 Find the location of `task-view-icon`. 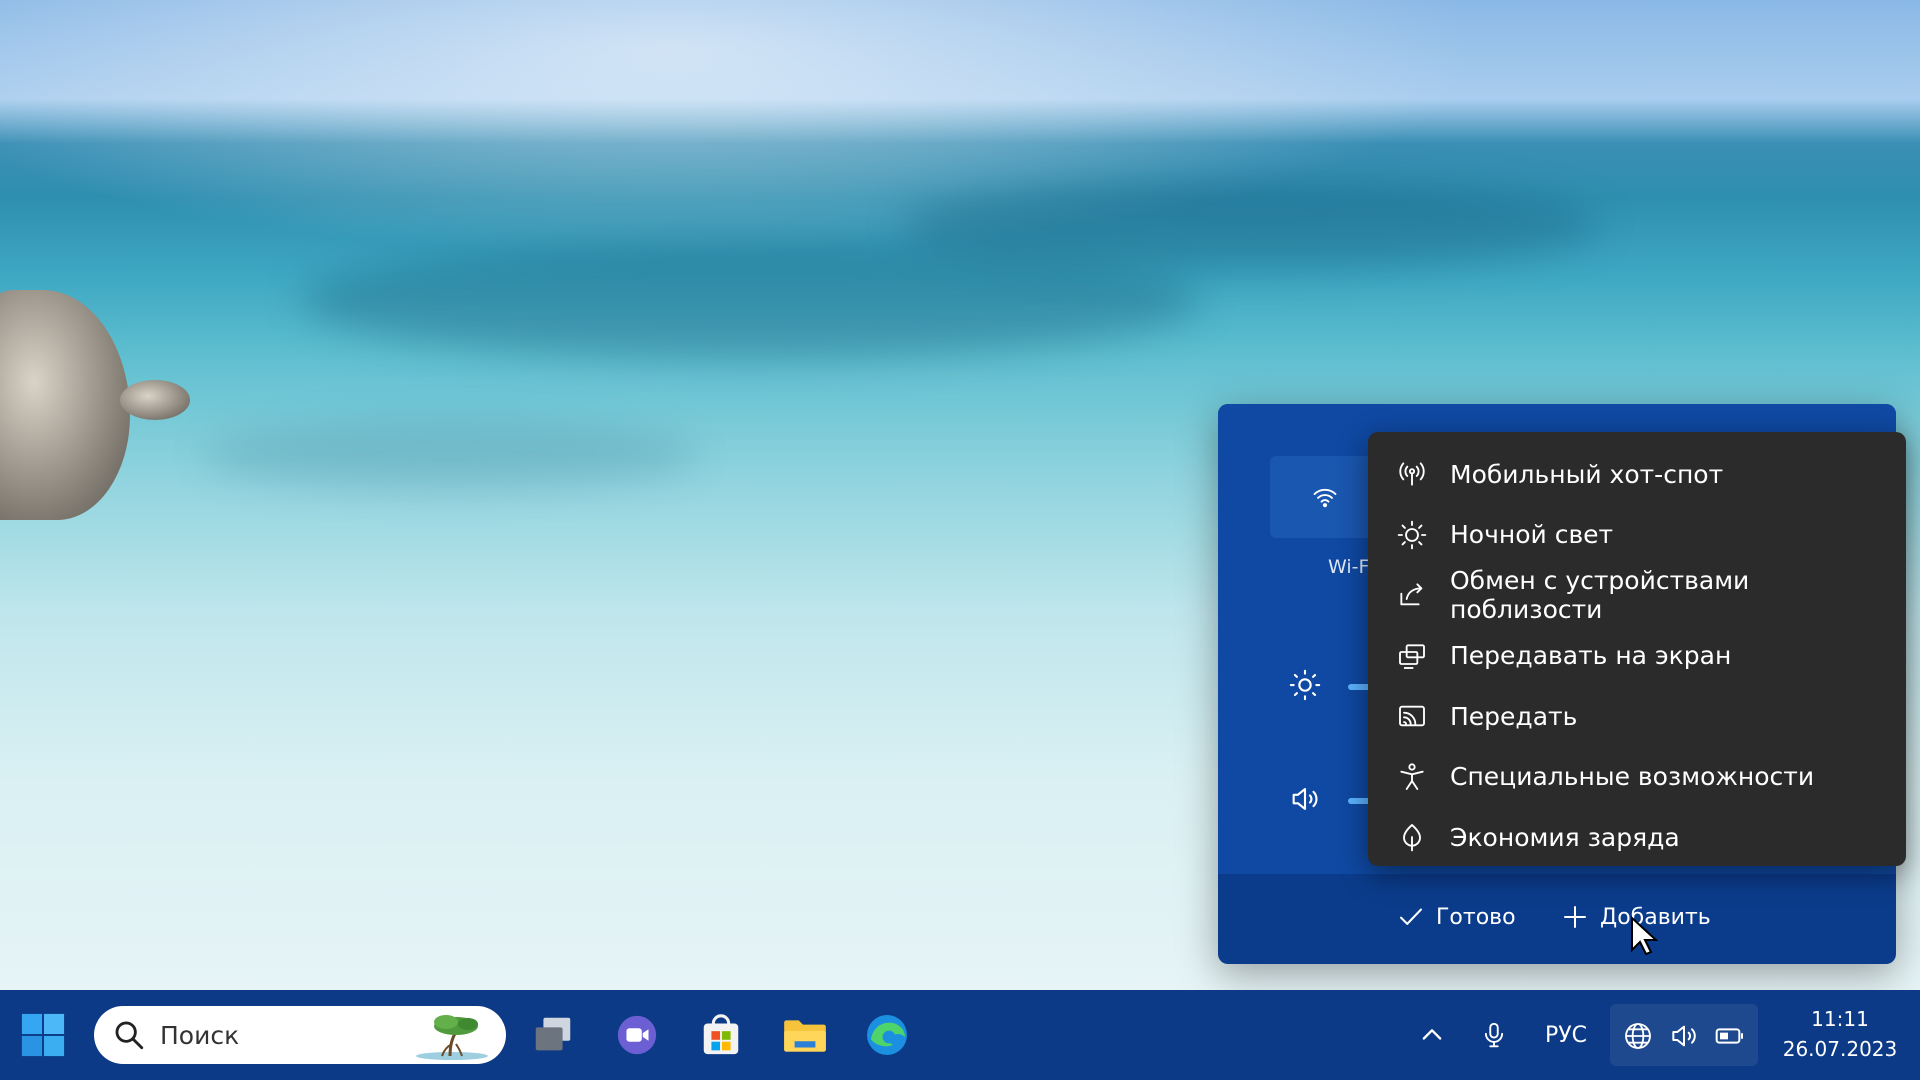

task-view-icon is located at coordinates (553, 1034).